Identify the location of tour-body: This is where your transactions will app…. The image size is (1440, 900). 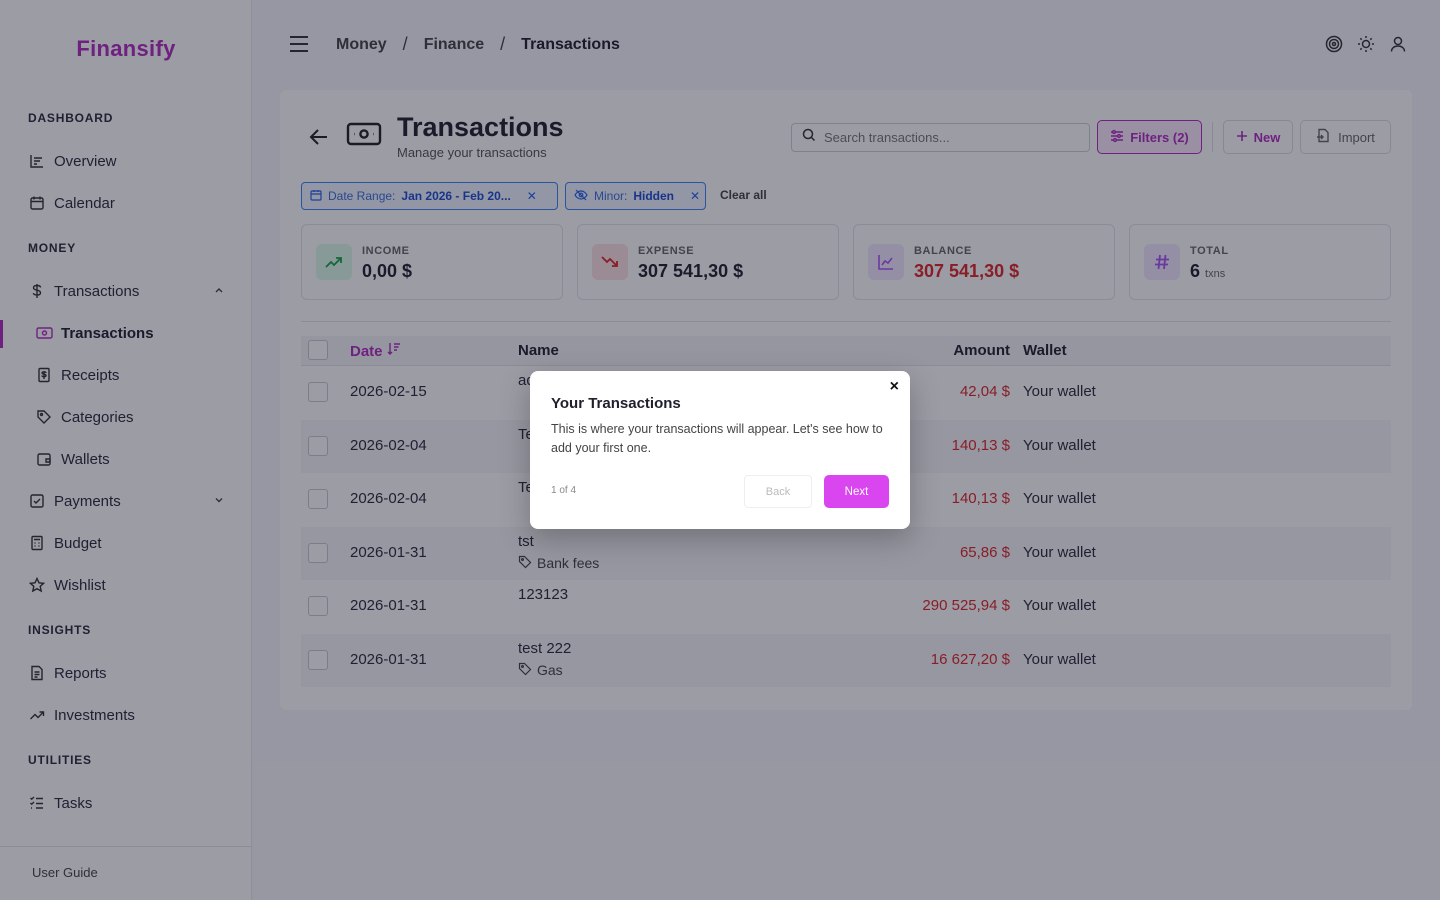
(717, 438).